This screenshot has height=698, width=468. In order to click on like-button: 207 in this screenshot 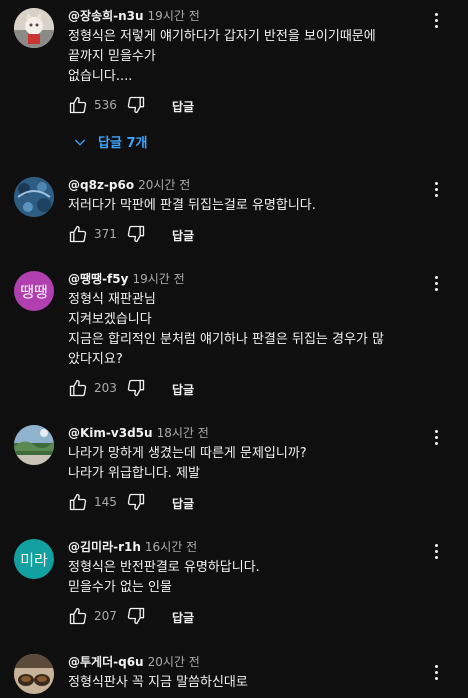, I will do `click(92, 616)`.